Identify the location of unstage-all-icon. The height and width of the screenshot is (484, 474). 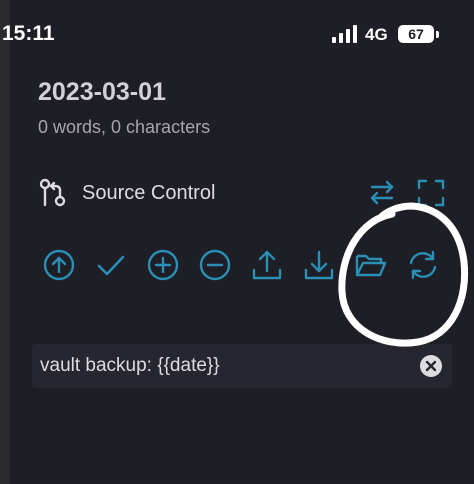
(215, 265).